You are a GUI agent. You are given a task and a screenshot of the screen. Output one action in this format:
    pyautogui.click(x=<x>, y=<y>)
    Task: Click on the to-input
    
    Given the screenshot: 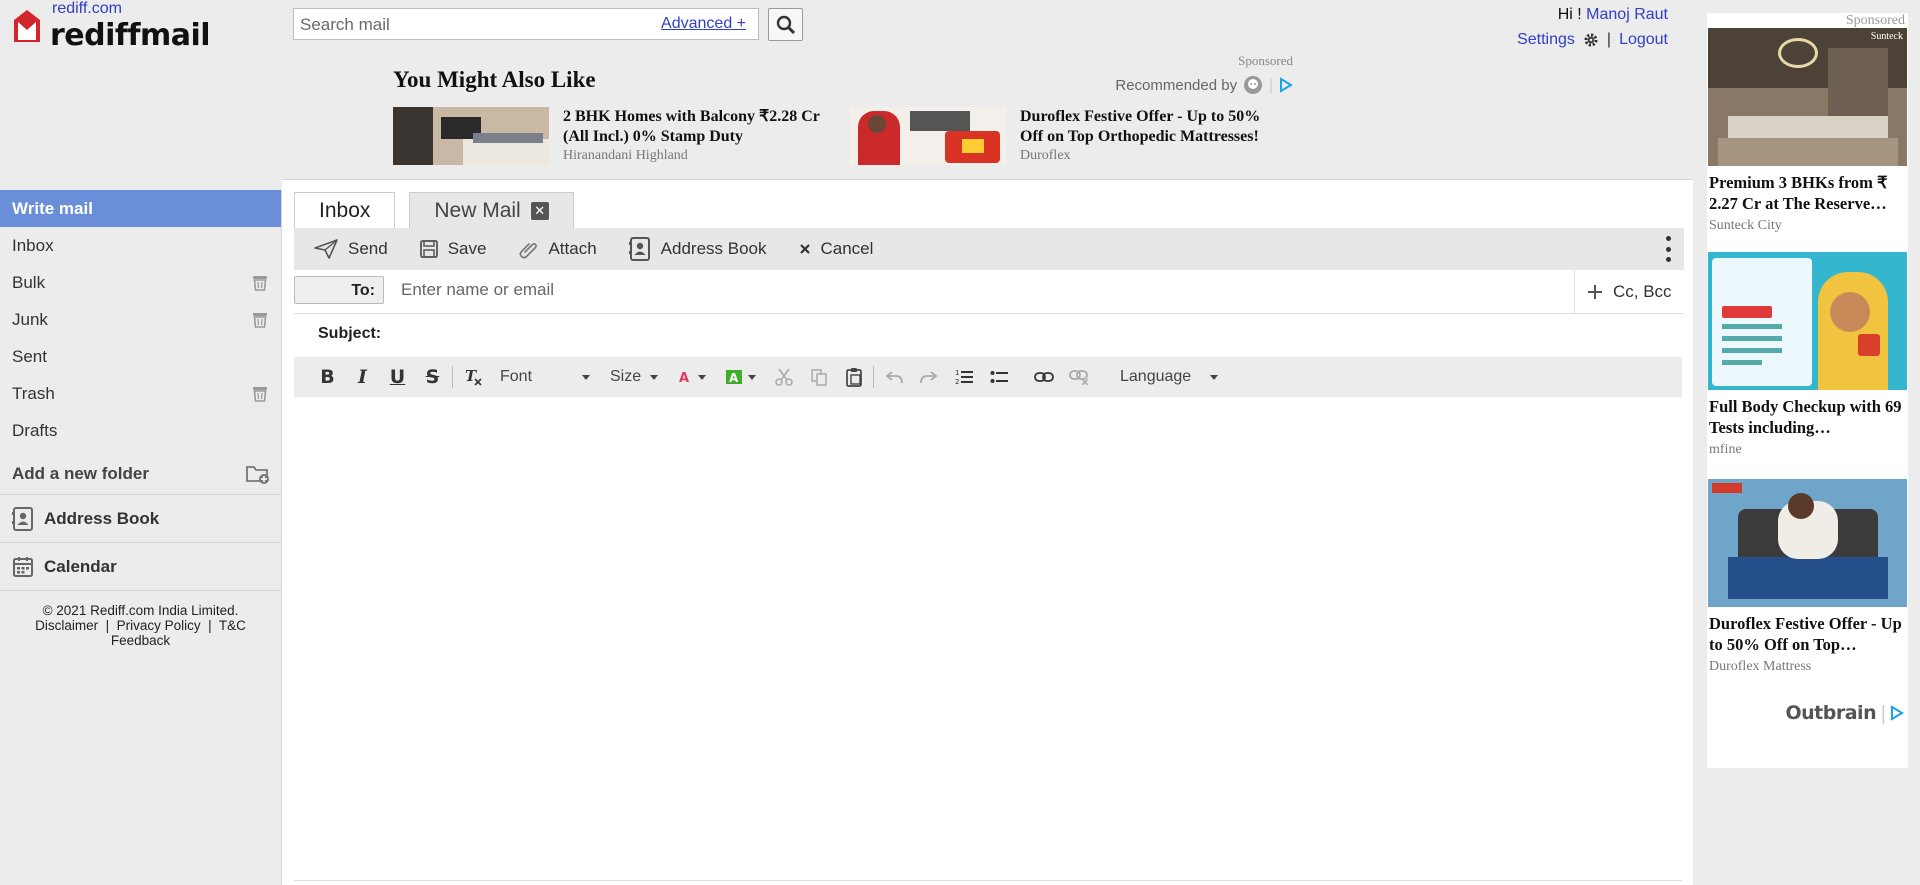 What is the action you would take?
    pyautogui.click(x=801, y=290)
    